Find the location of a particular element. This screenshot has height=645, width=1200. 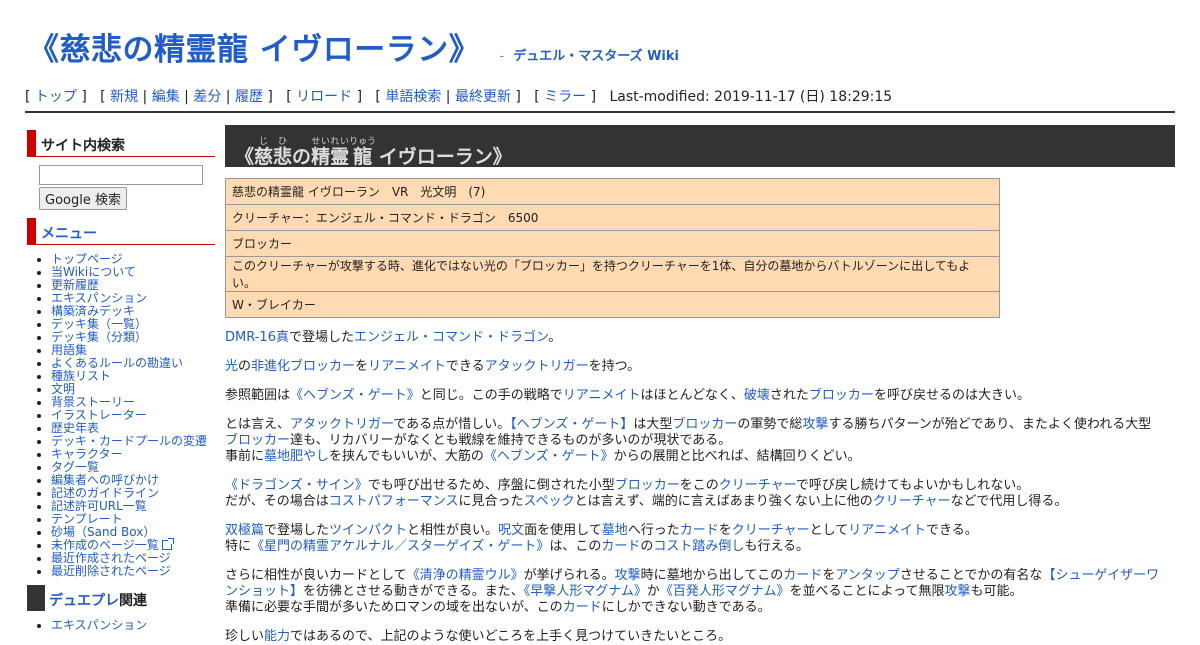

body-link: 【ヘブンズ・ゲート】 is located at coordinates (571, 424).